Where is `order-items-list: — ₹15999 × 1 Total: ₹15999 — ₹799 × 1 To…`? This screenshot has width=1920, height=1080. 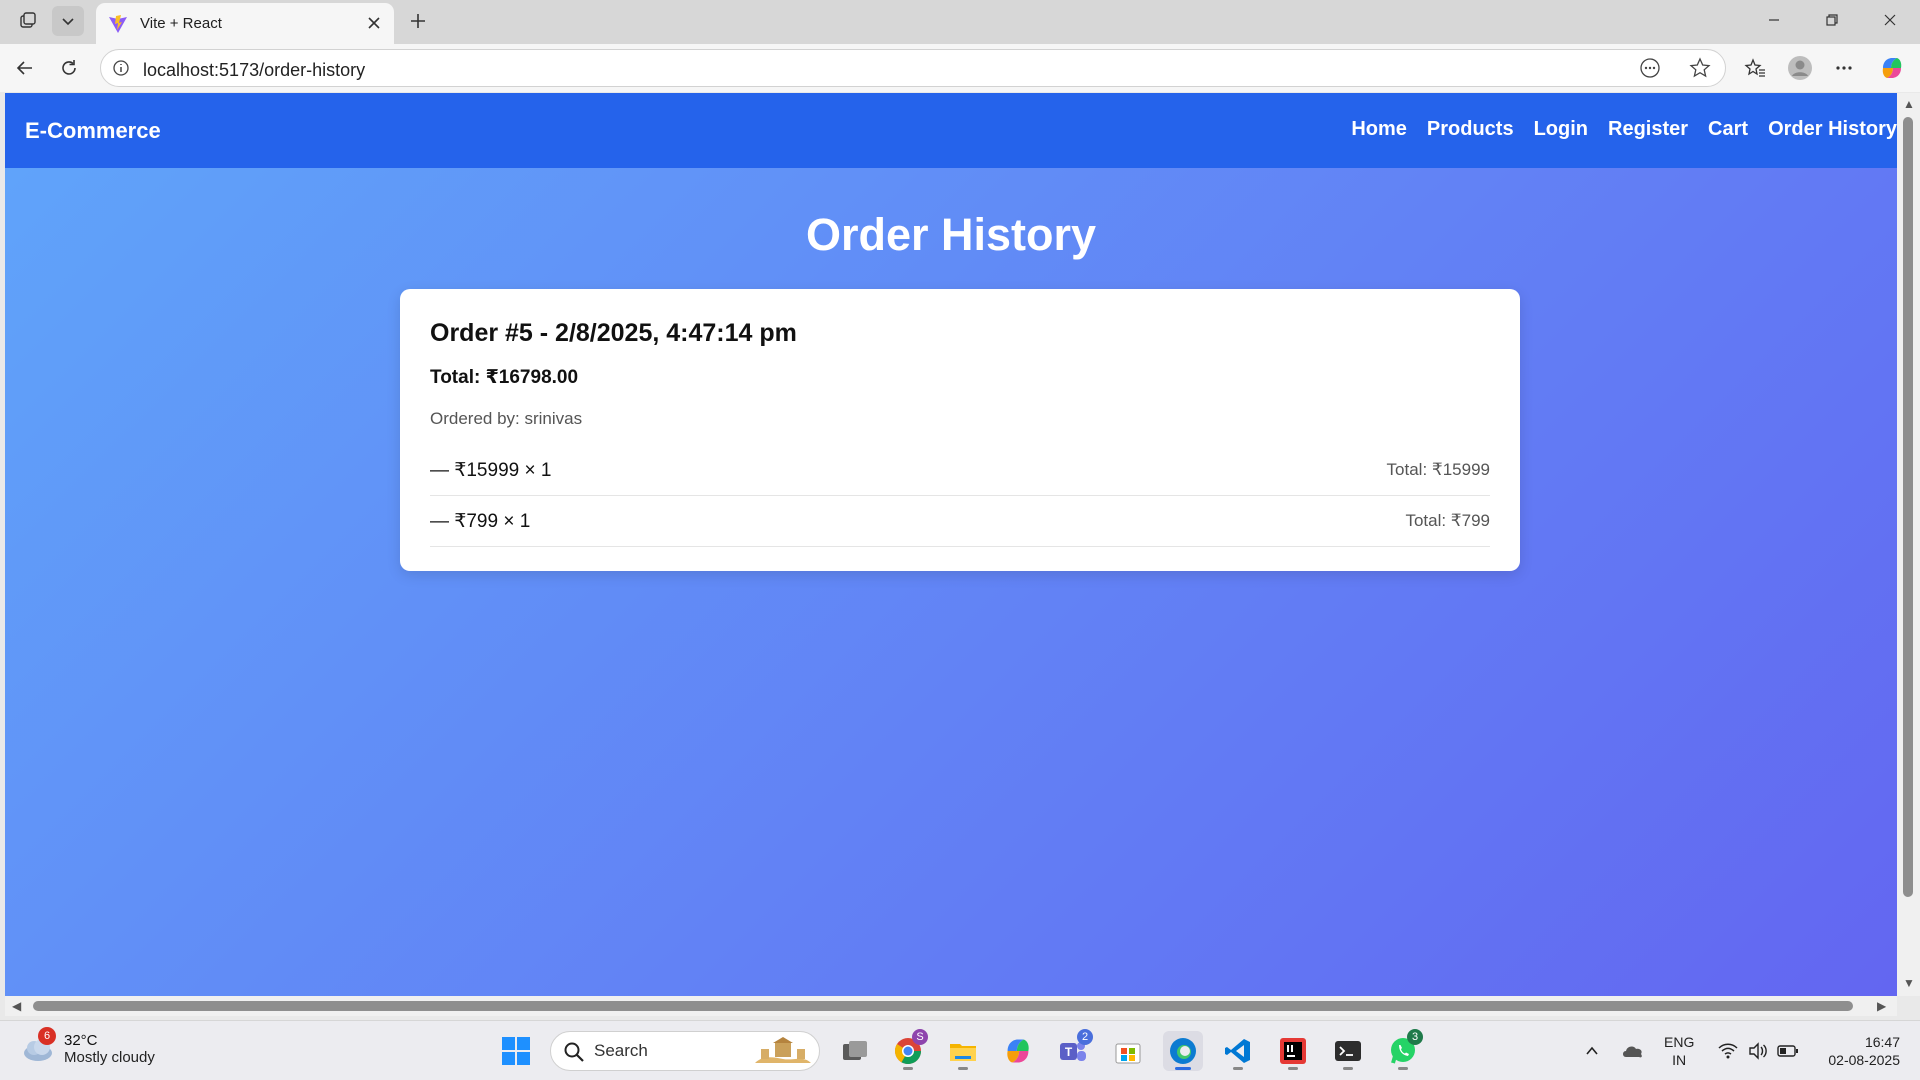 order-items-list: — ₹15999 × 1 Total: ₹15999 — ₹799 × 1 To… is located at coordinates (960, 496).